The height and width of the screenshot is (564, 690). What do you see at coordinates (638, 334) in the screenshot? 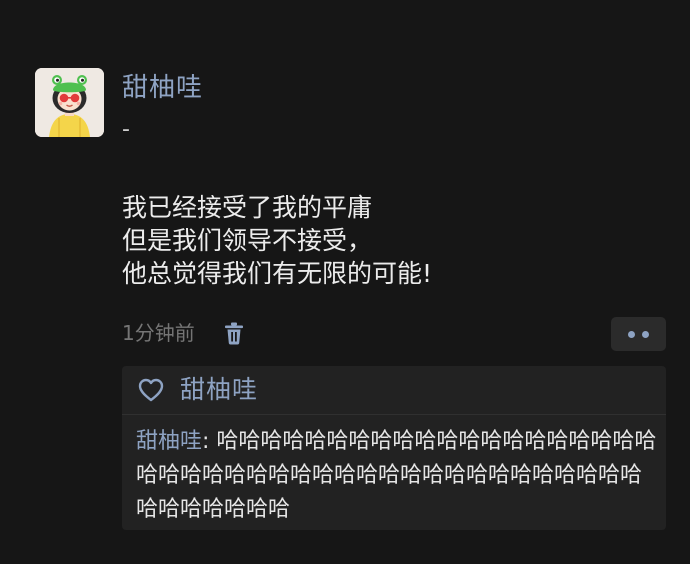
I see `more-options-button` at bounding box center [638, 334].